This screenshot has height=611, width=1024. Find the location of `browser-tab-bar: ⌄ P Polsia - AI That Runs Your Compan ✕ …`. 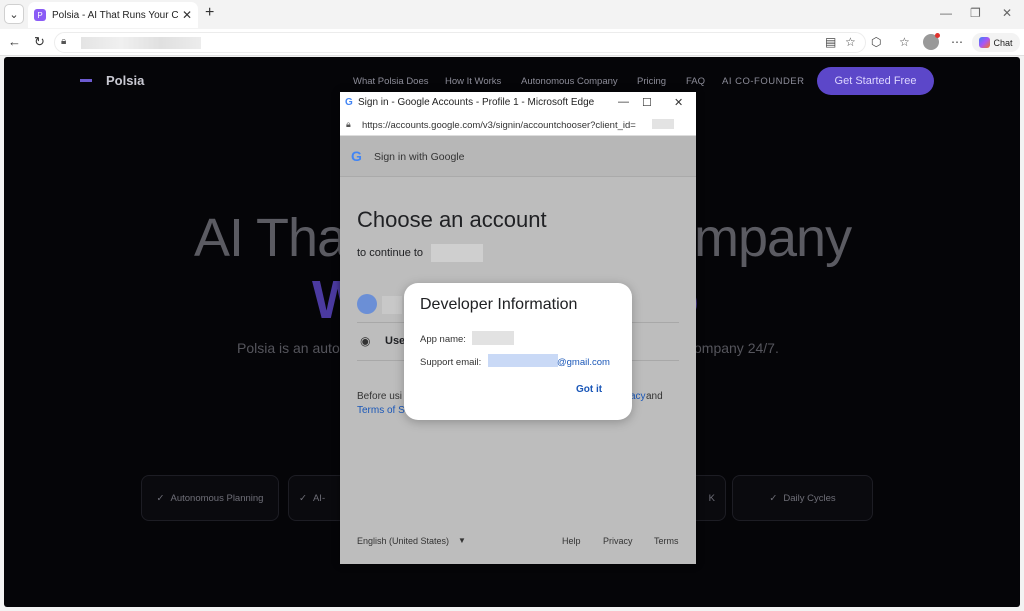

browser-tab-bar: ⌄ P Polsia - AI That Runs Your Compan ✕ … is located at coordinates (512, 14).